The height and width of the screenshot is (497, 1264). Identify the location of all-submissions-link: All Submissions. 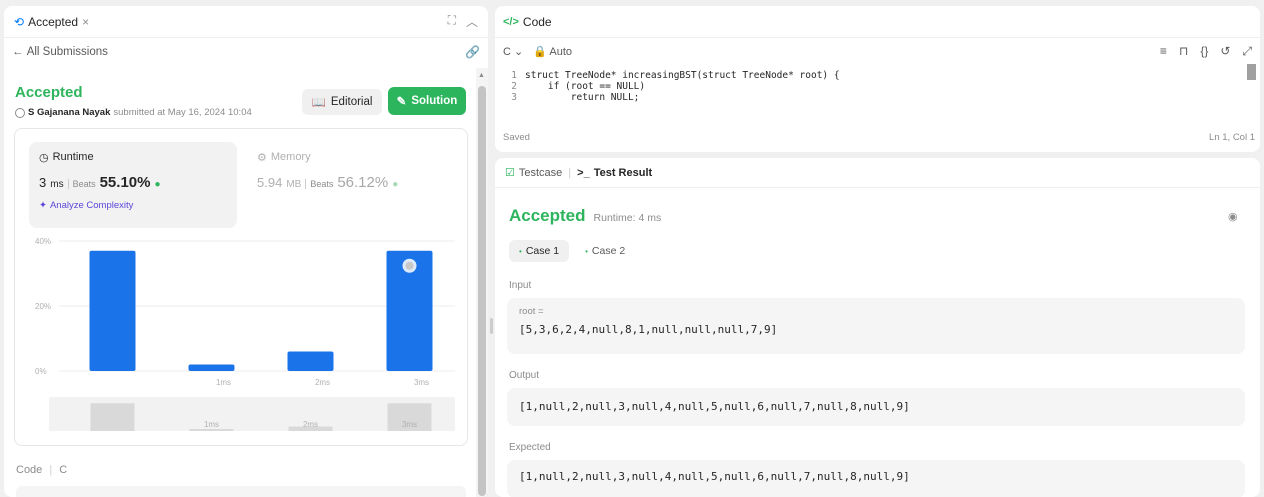
(67, 52).